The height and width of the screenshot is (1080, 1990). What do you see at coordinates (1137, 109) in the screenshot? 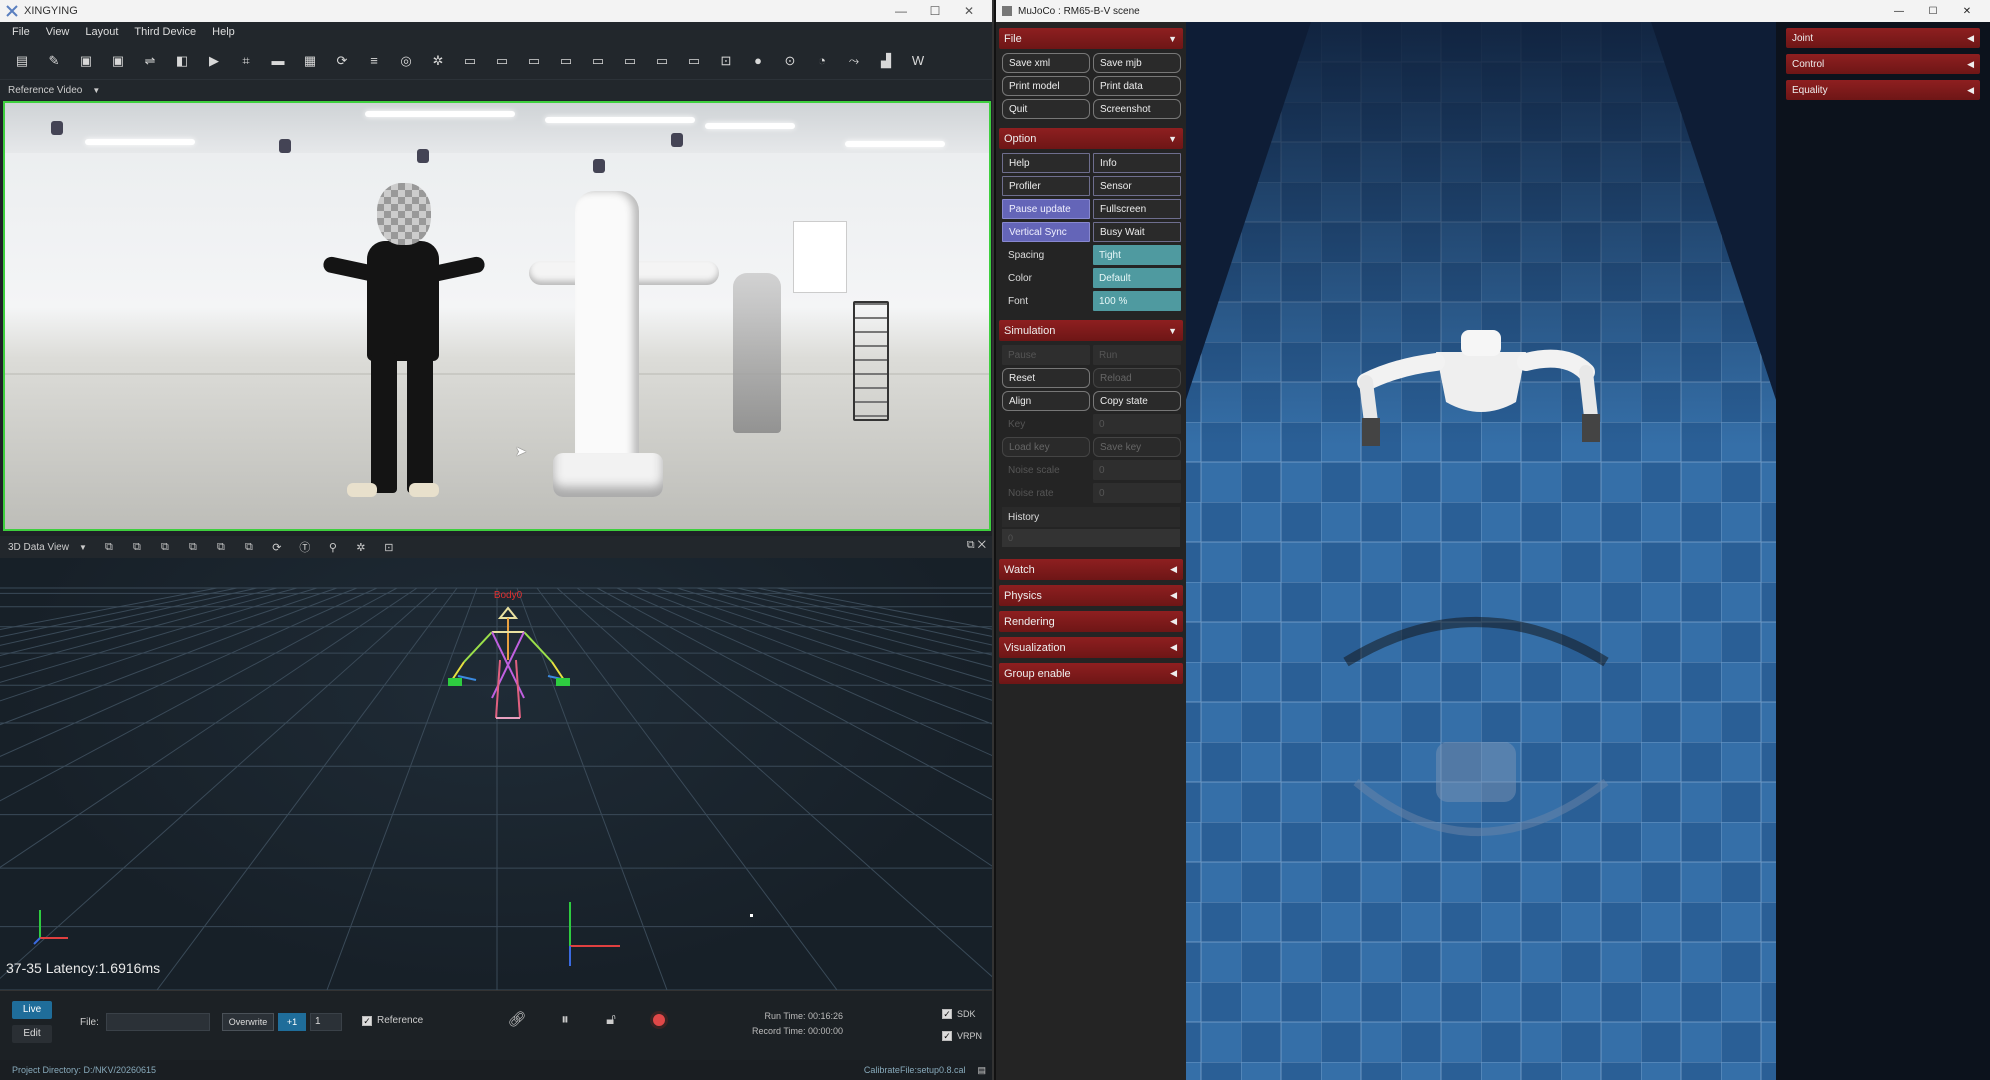
I see `screenshot-button: Screenshot` at bounding box center [1137, 109].